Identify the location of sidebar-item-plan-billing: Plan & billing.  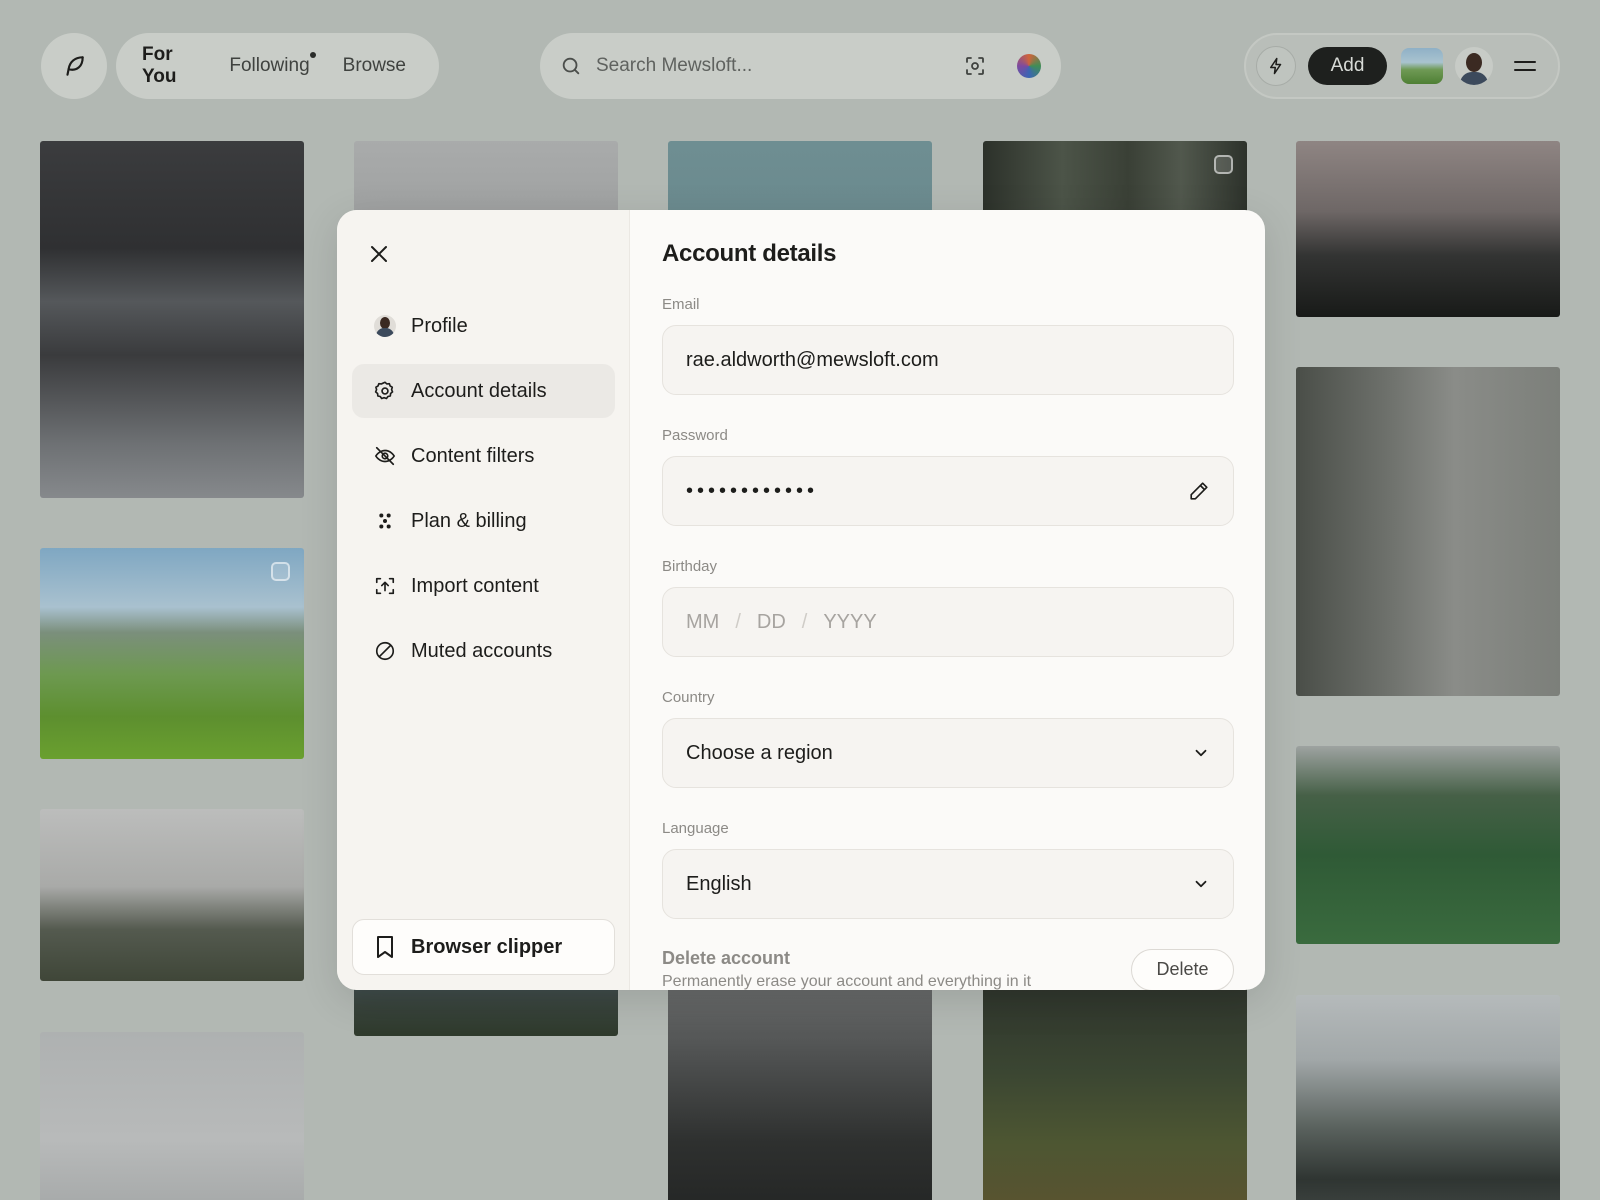
(483, 521).